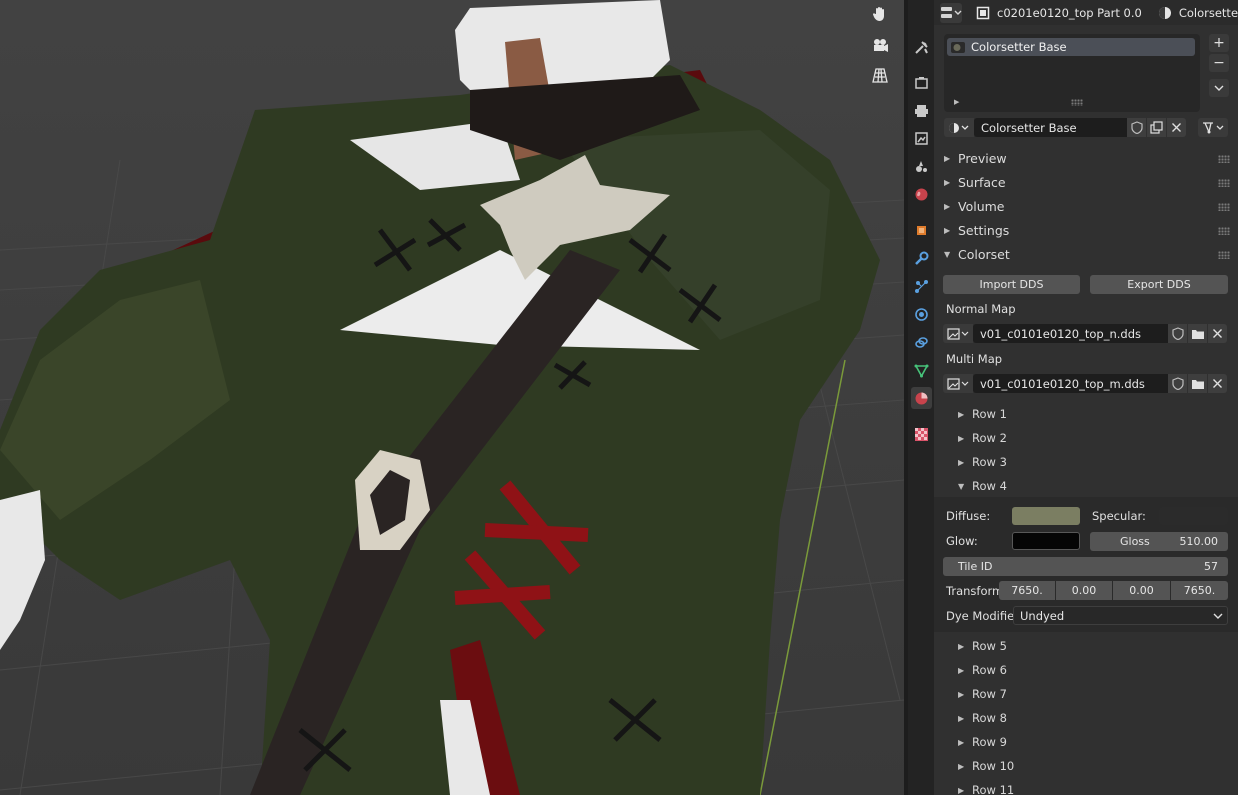  Describe the element at coordinates (921, 194) in the screenshot. I see `world-tab-icon` at that location.